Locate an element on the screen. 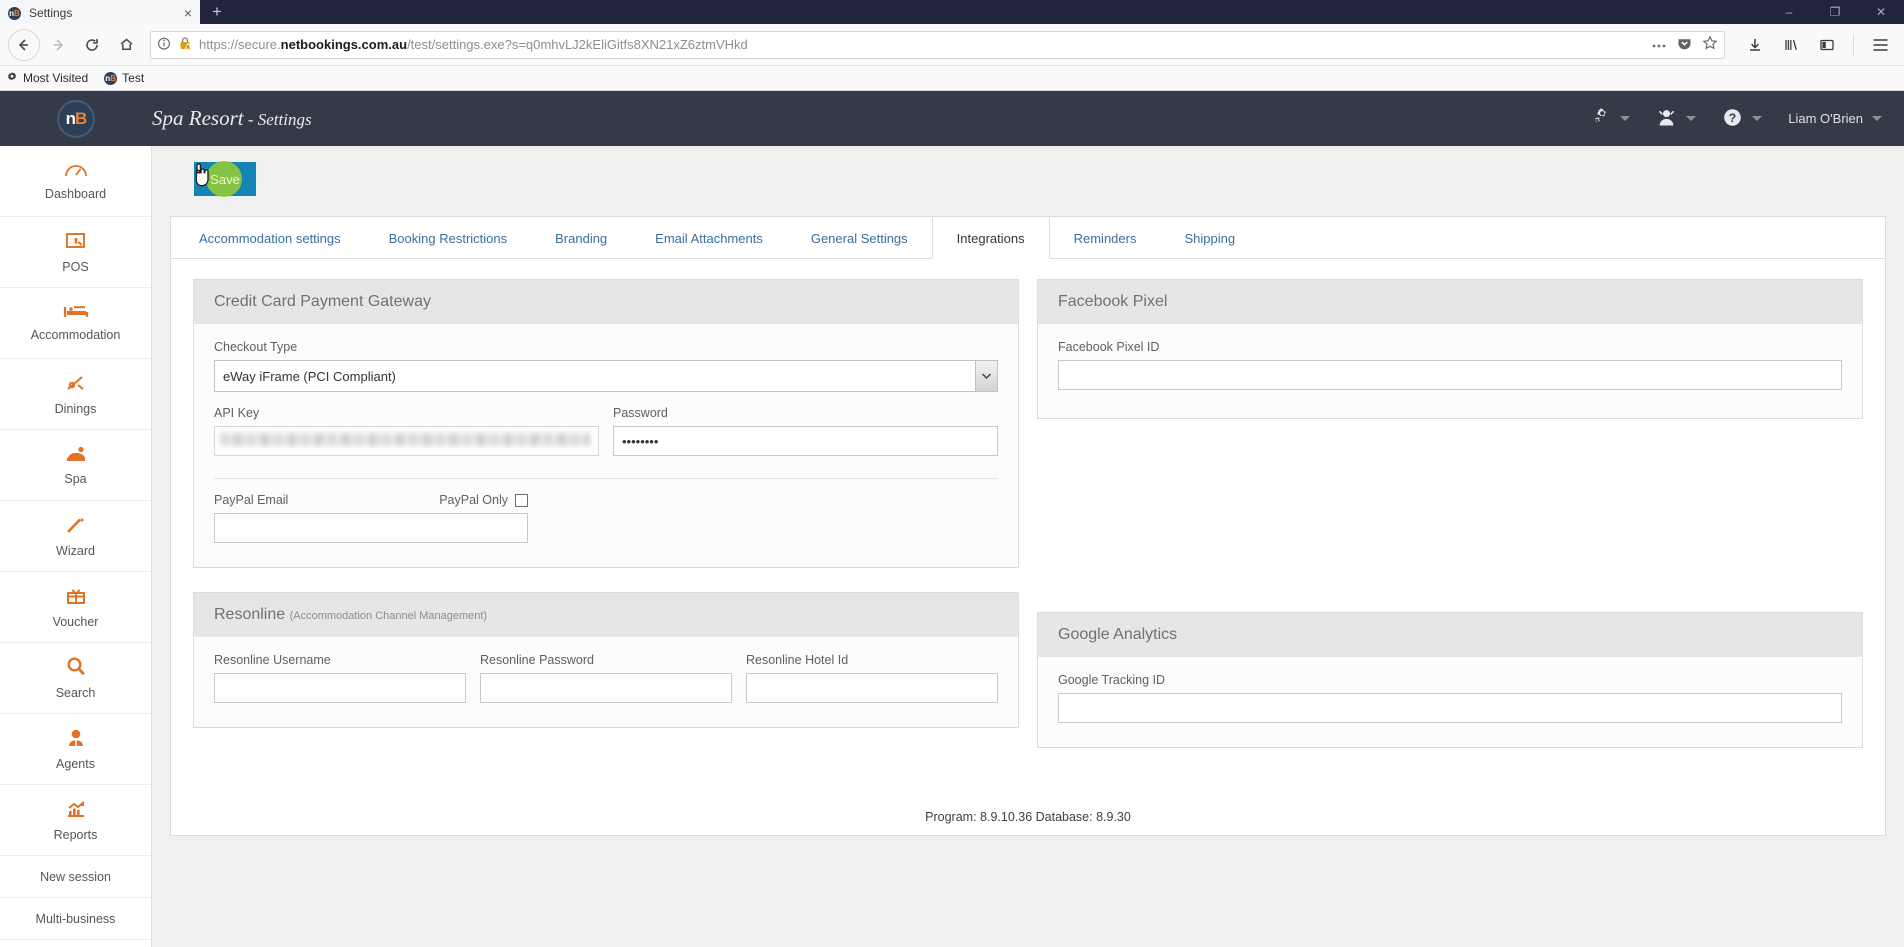 This screenshot has width=1904, height=947. checkout-type-select: eWay iFrame (PCI Compliant) is located at coordinates (606, 376).